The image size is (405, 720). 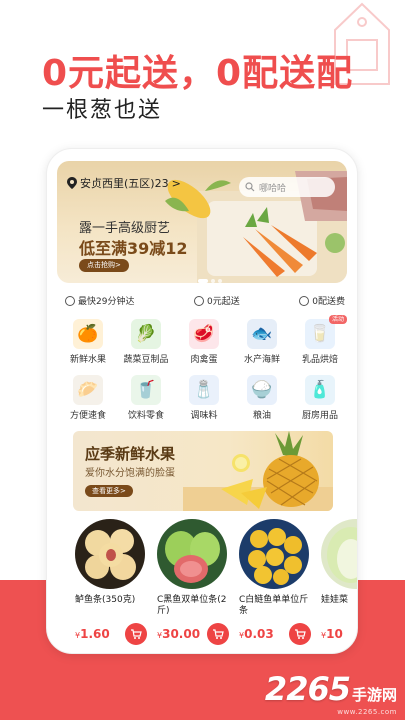 I want to click on banner-discount: 低至满39减12, so click(x=133, y=248).